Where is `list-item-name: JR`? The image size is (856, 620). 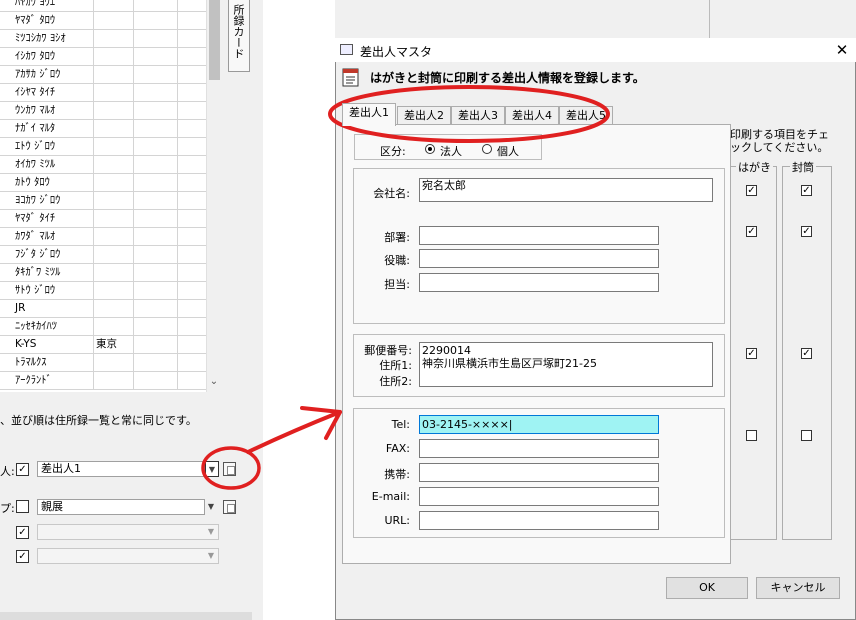
list-item-name: JR is located at coordinates (47, 308).